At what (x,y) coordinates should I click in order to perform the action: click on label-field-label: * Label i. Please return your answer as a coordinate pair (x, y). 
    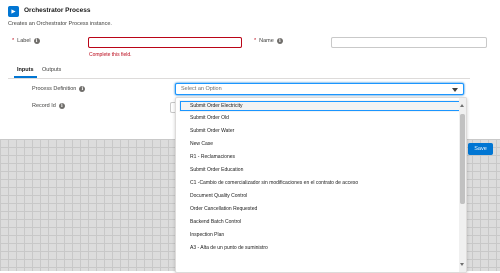
    Looking at the image, I should click on (26, 41).